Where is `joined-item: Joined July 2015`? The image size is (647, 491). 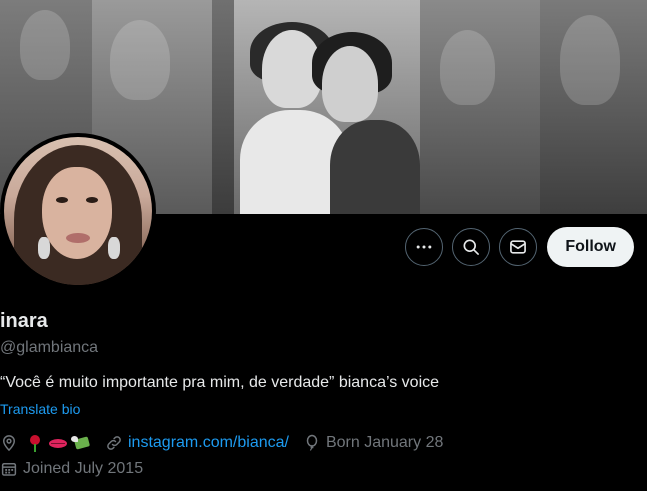
joined-item: Joined July 2015 is located at coordinates (71, 469).